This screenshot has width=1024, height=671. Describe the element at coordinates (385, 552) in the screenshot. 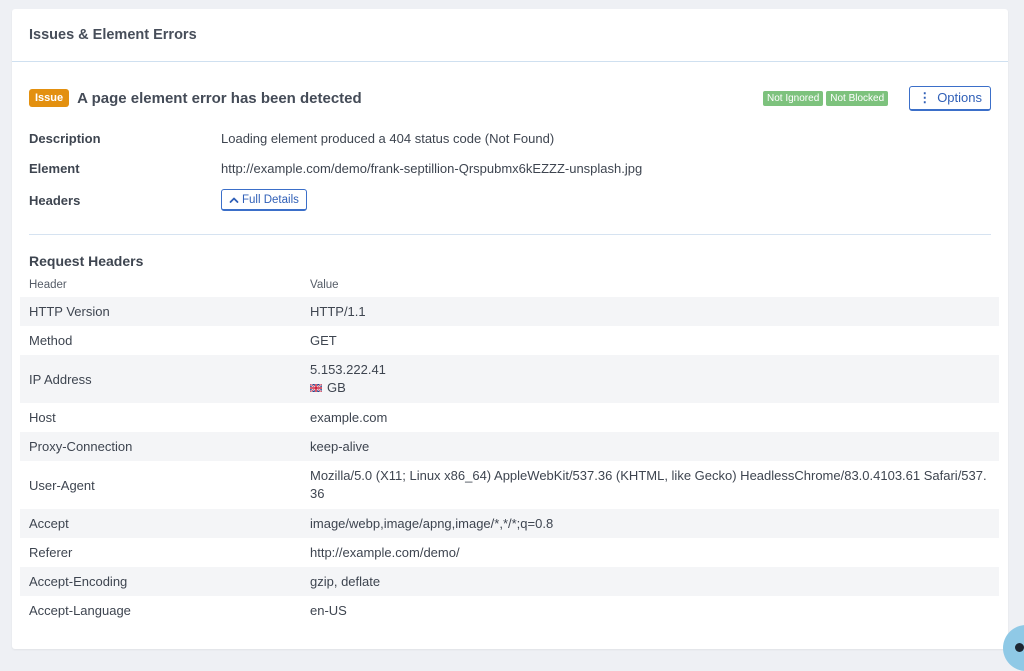

I see `header-value: http://example.com/demo/` at that location.